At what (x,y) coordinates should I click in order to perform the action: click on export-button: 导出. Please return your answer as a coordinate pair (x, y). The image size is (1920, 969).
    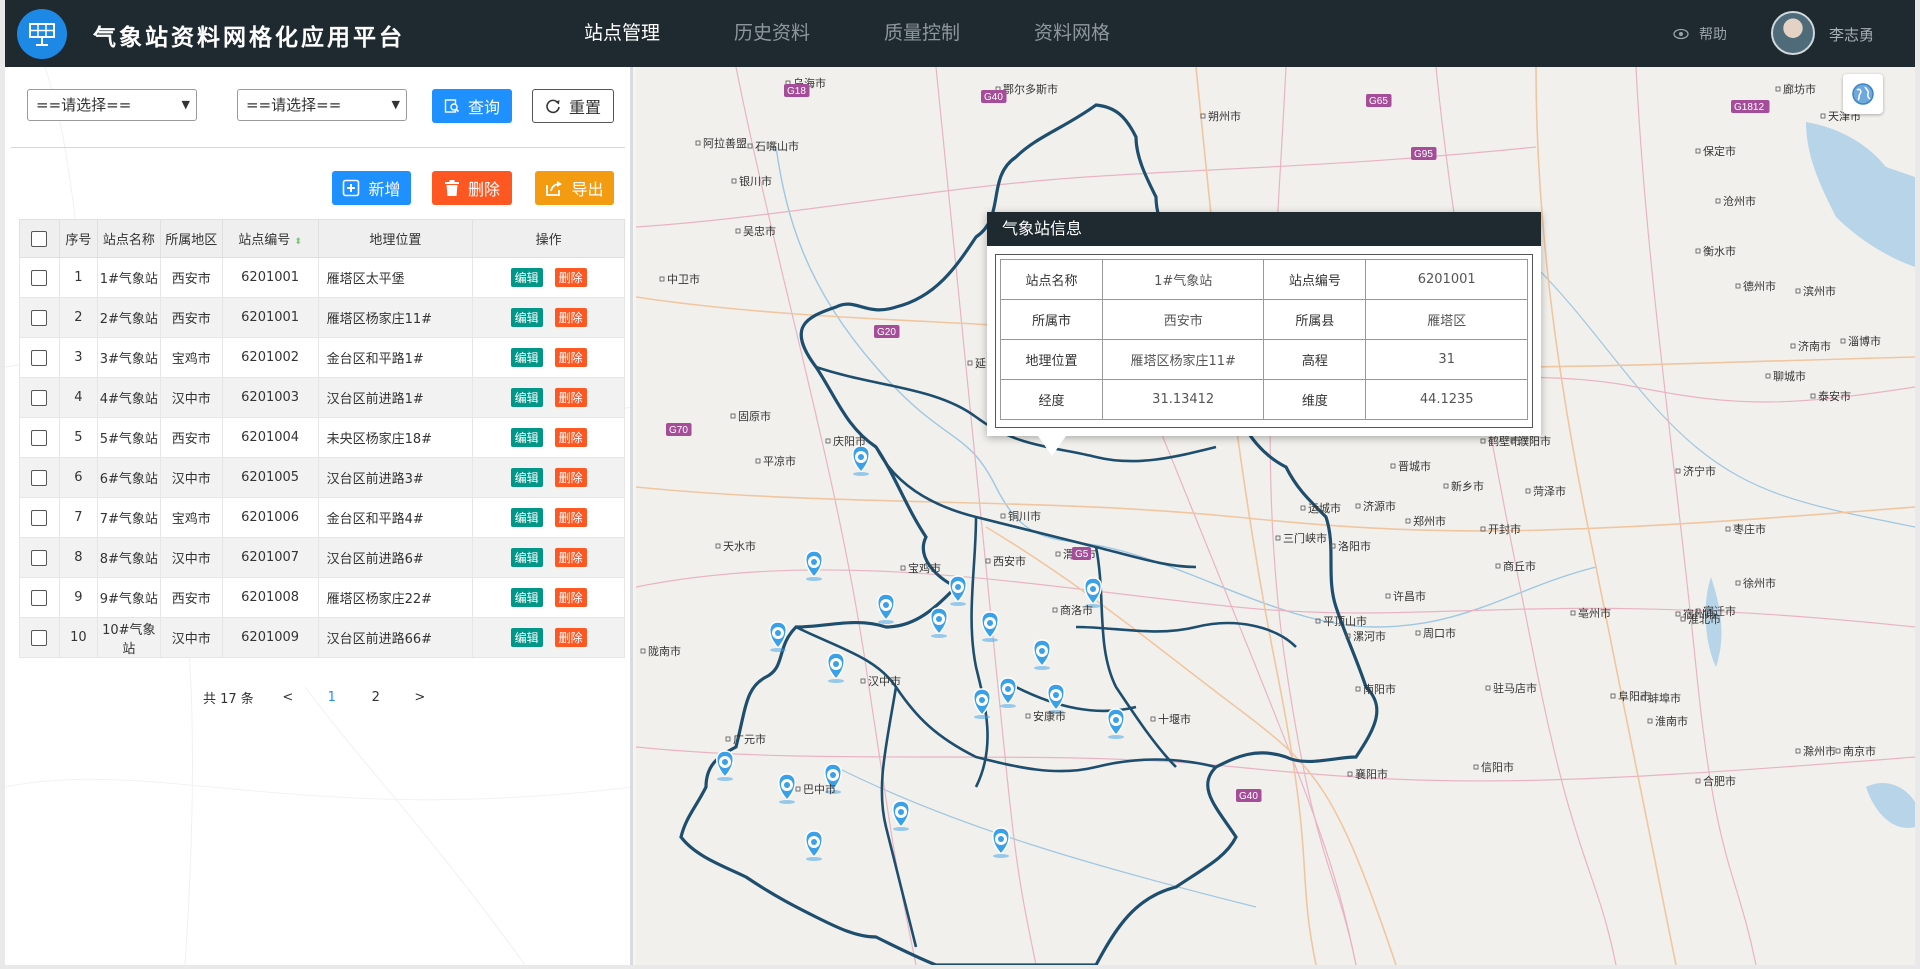
    Looking at the image, I should click on (574, 188).